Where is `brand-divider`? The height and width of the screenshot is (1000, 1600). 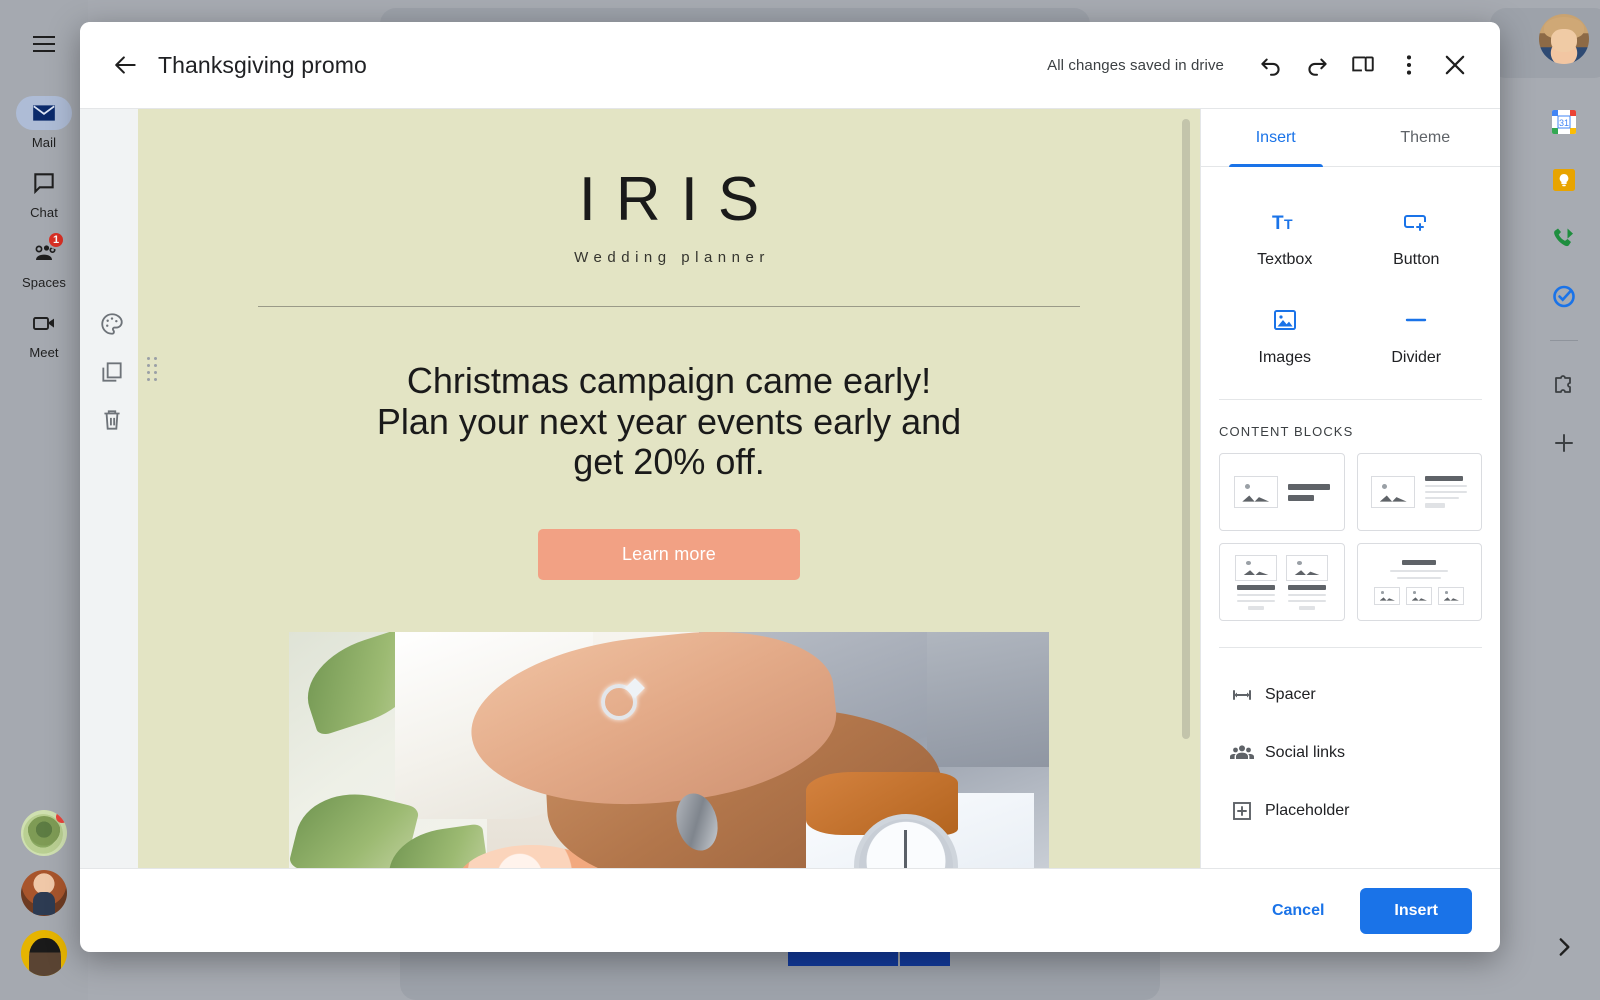
brand-divider is located at coordinates (669, 306).